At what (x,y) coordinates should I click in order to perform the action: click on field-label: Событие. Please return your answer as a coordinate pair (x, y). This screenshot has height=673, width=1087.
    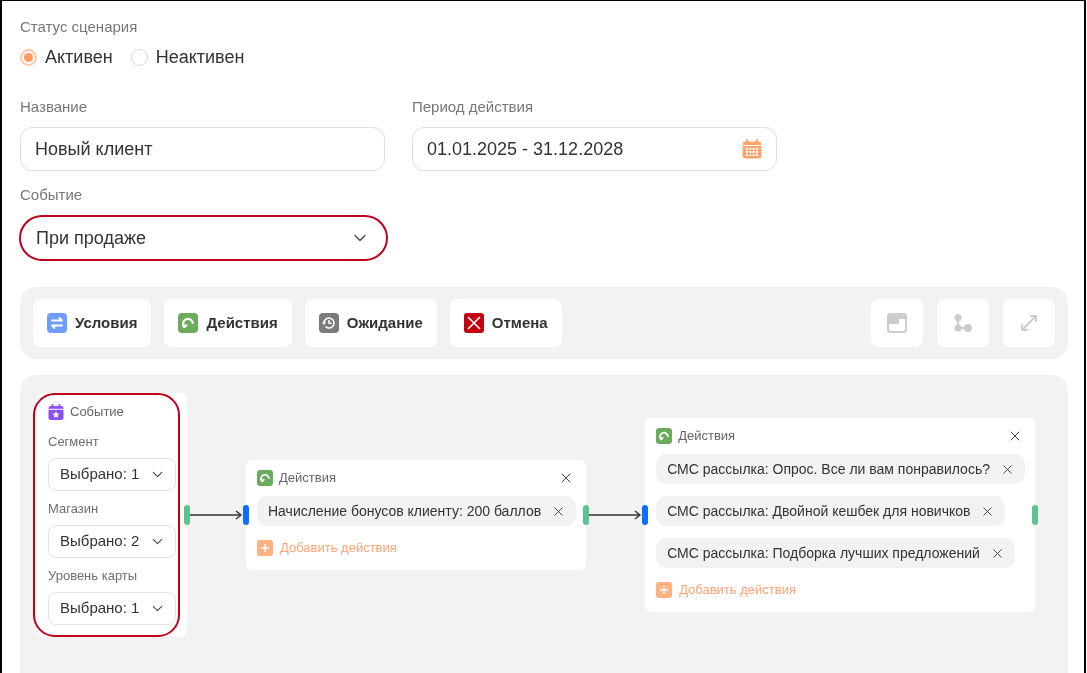
    Looking at the image, I should click on (51, 195).